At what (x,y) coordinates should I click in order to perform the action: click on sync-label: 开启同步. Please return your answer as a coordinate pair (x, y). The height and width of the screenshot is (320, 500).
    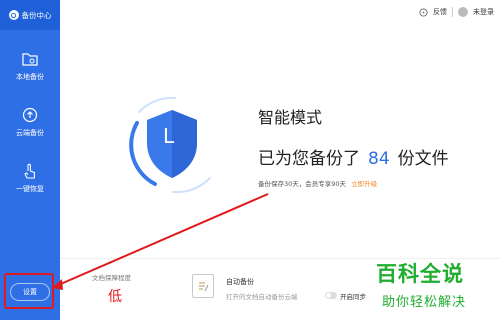
    Looking at the image, I should click on (353, 297).